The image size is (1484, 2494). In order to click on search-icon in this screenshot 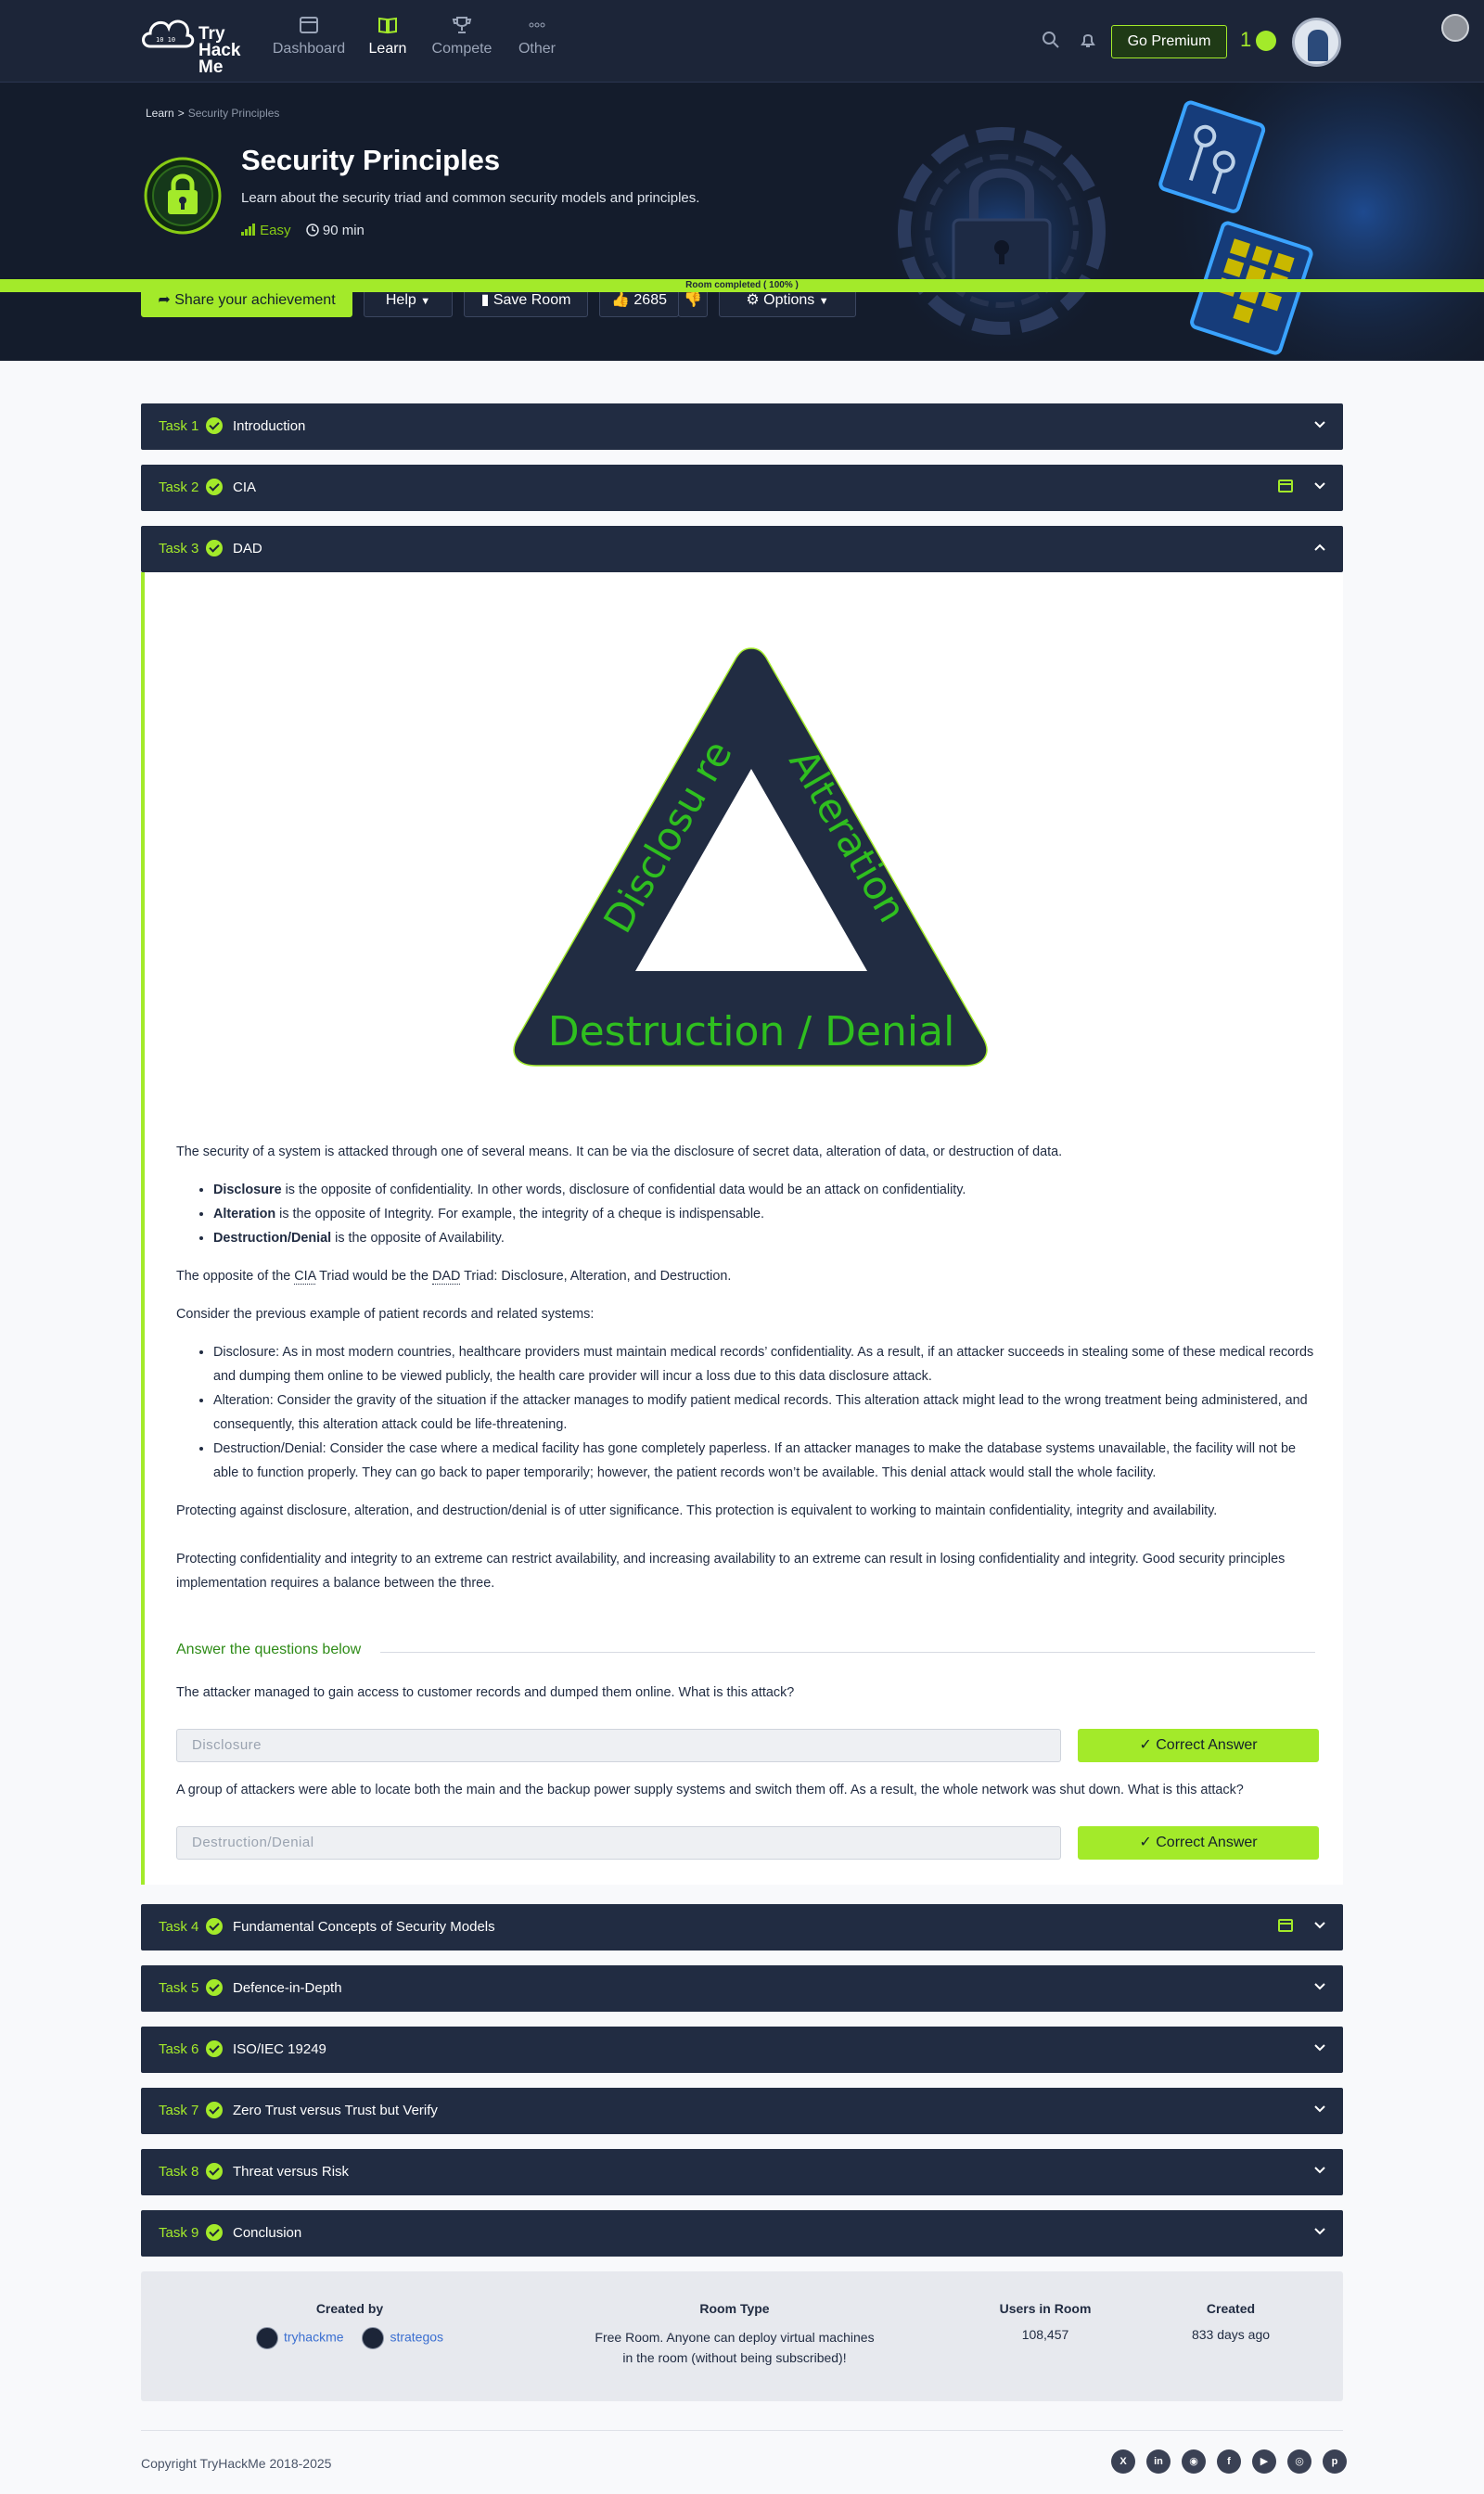, I will do `click(1051, 40)`.